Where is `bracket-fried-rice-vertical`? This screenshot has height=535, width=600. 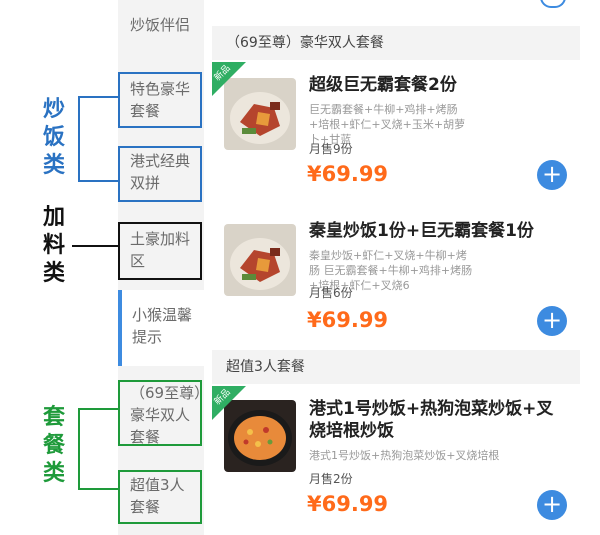
bracket-fried-rice-vertical is located at coordinates (79, 139).